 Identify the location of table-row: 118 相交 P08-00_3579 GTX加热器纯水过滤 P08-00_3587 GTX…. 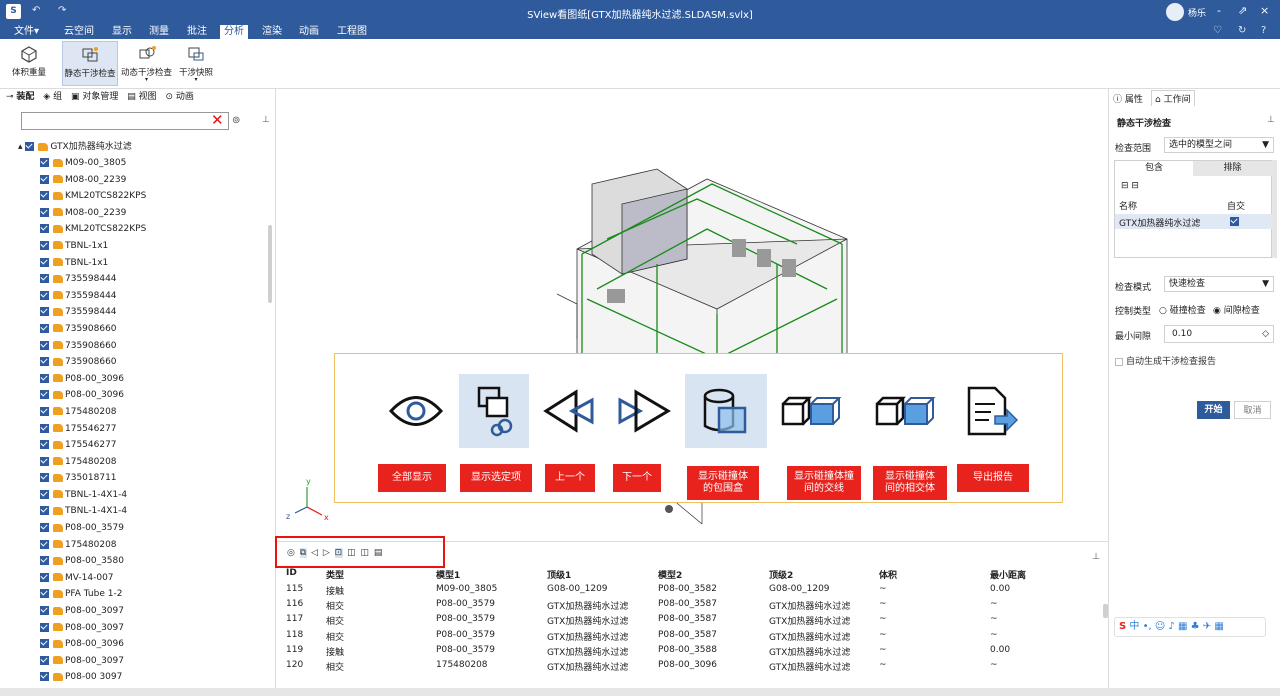
(686, 637).